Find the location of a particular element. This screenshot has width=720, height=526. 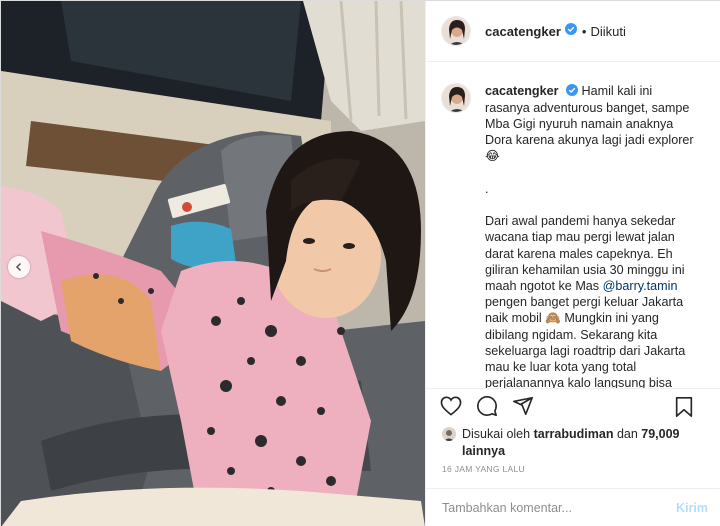

carousel-prev-button is located at coordinates (19, 267).